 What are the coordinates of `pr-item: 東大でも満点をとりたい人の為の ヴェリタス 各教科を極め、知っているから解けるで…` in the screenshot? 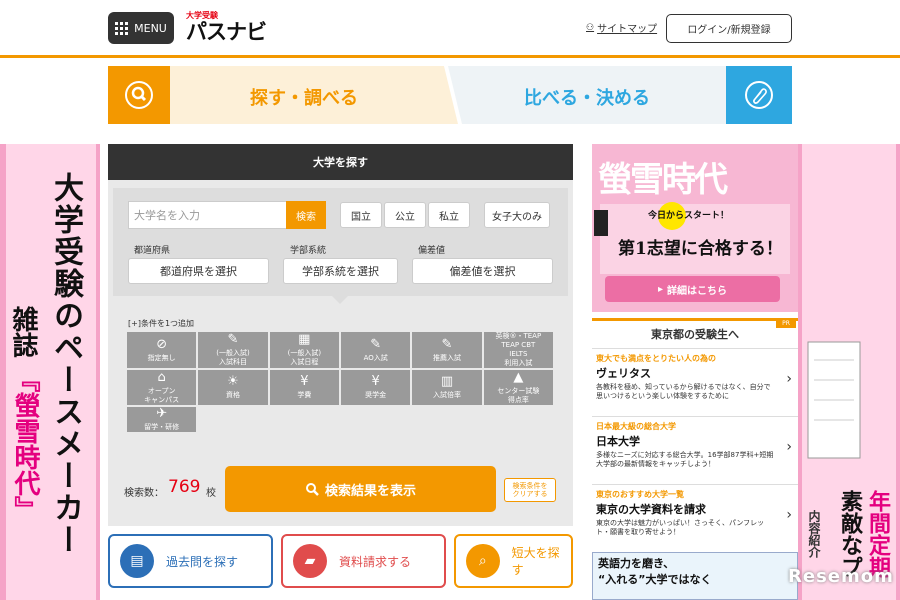 It's located at (695, 381).